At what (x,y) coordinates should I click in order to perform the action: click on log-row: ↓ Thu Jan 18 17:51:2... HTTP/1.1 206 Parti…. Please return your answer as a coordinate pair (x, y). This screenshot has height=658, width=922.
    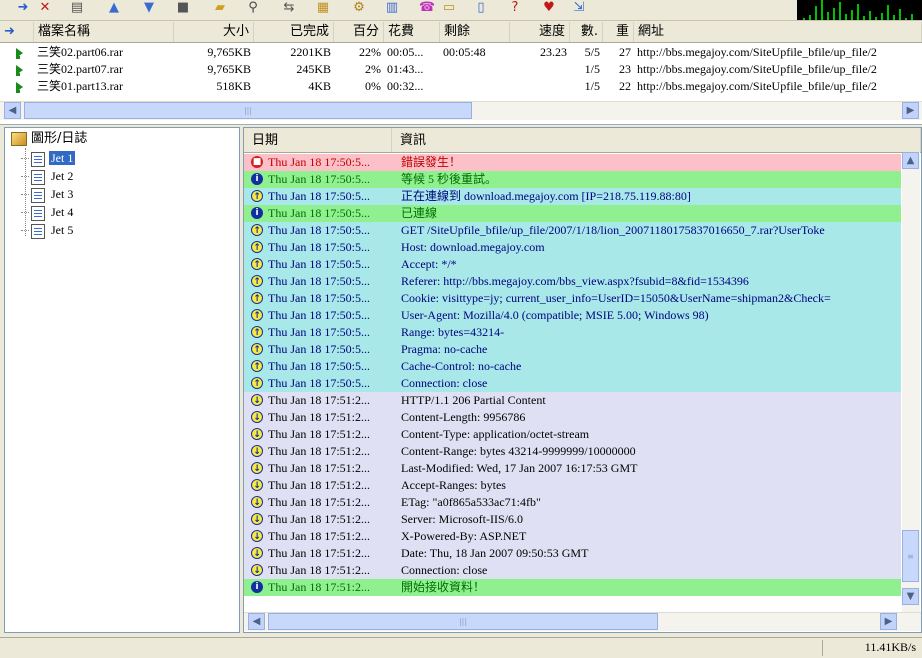
    Looking at the image, I should click on (572, 400).